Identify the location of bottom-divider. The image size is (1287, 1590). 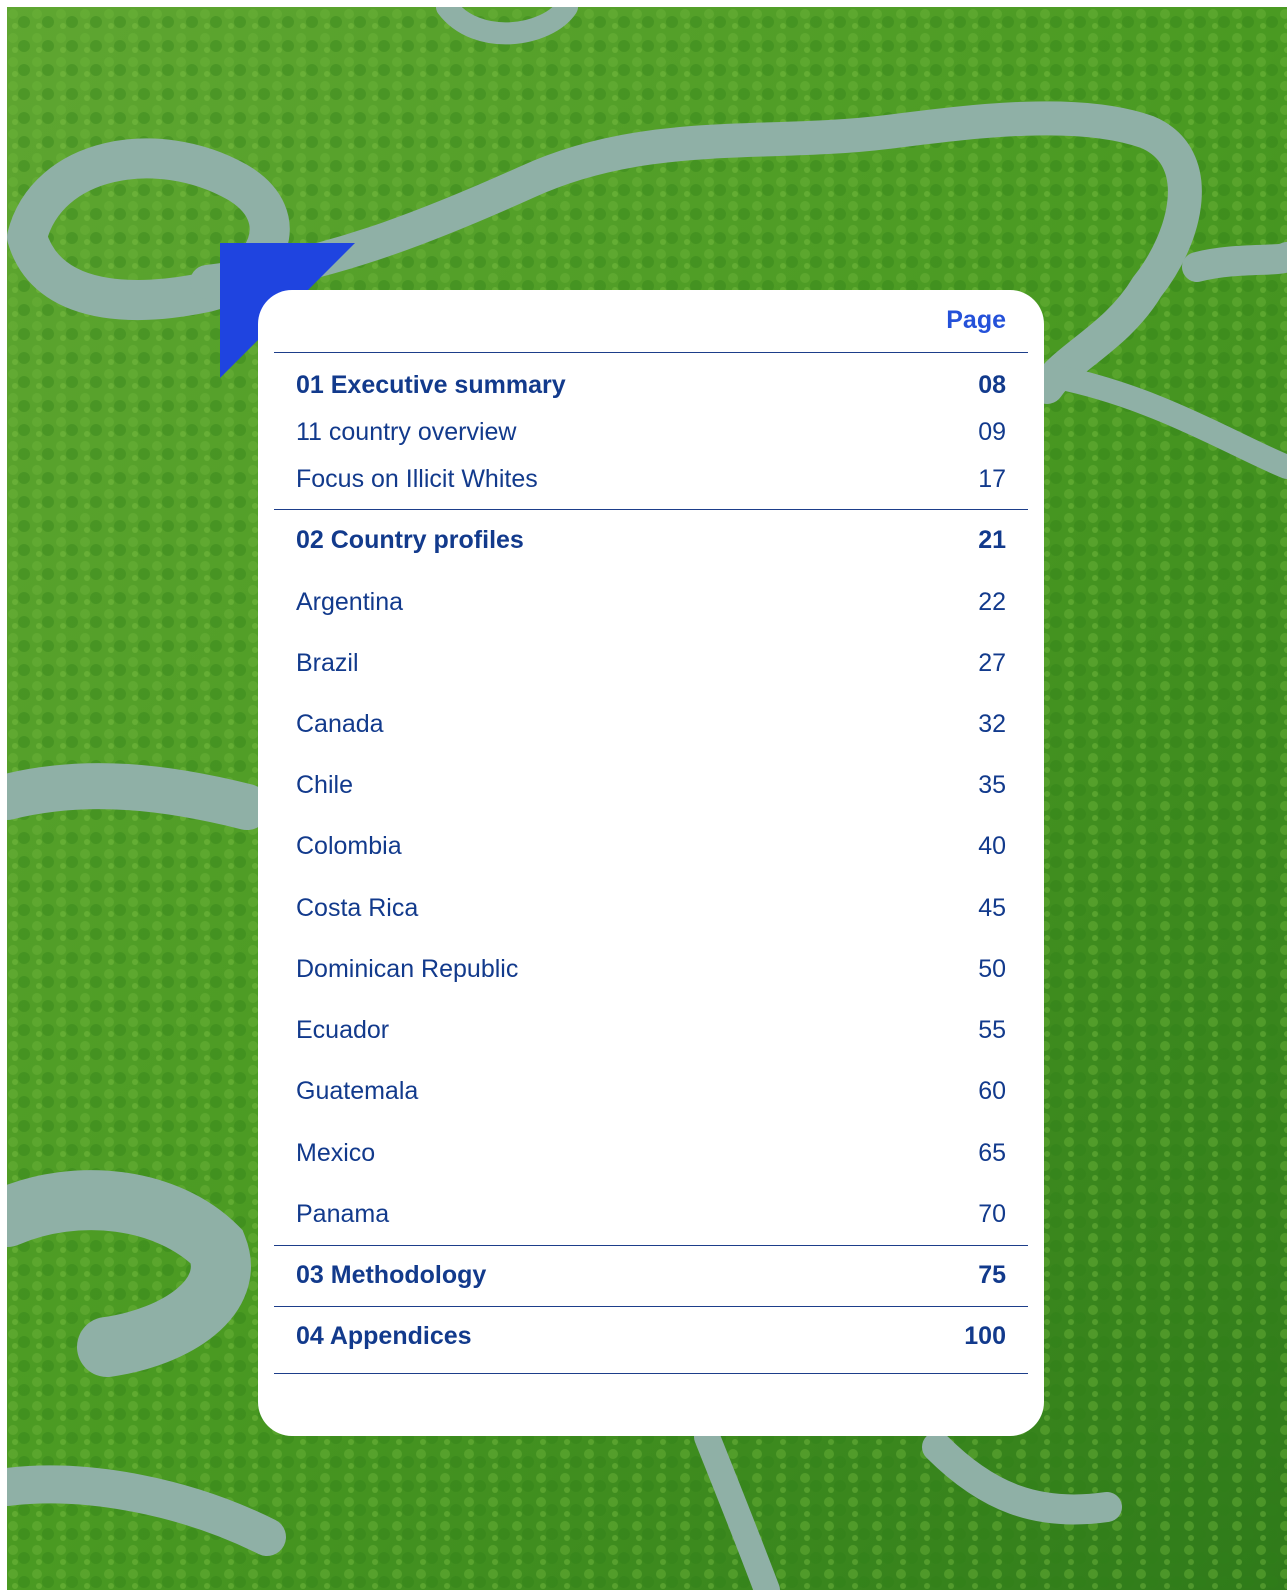
(651, 1373).